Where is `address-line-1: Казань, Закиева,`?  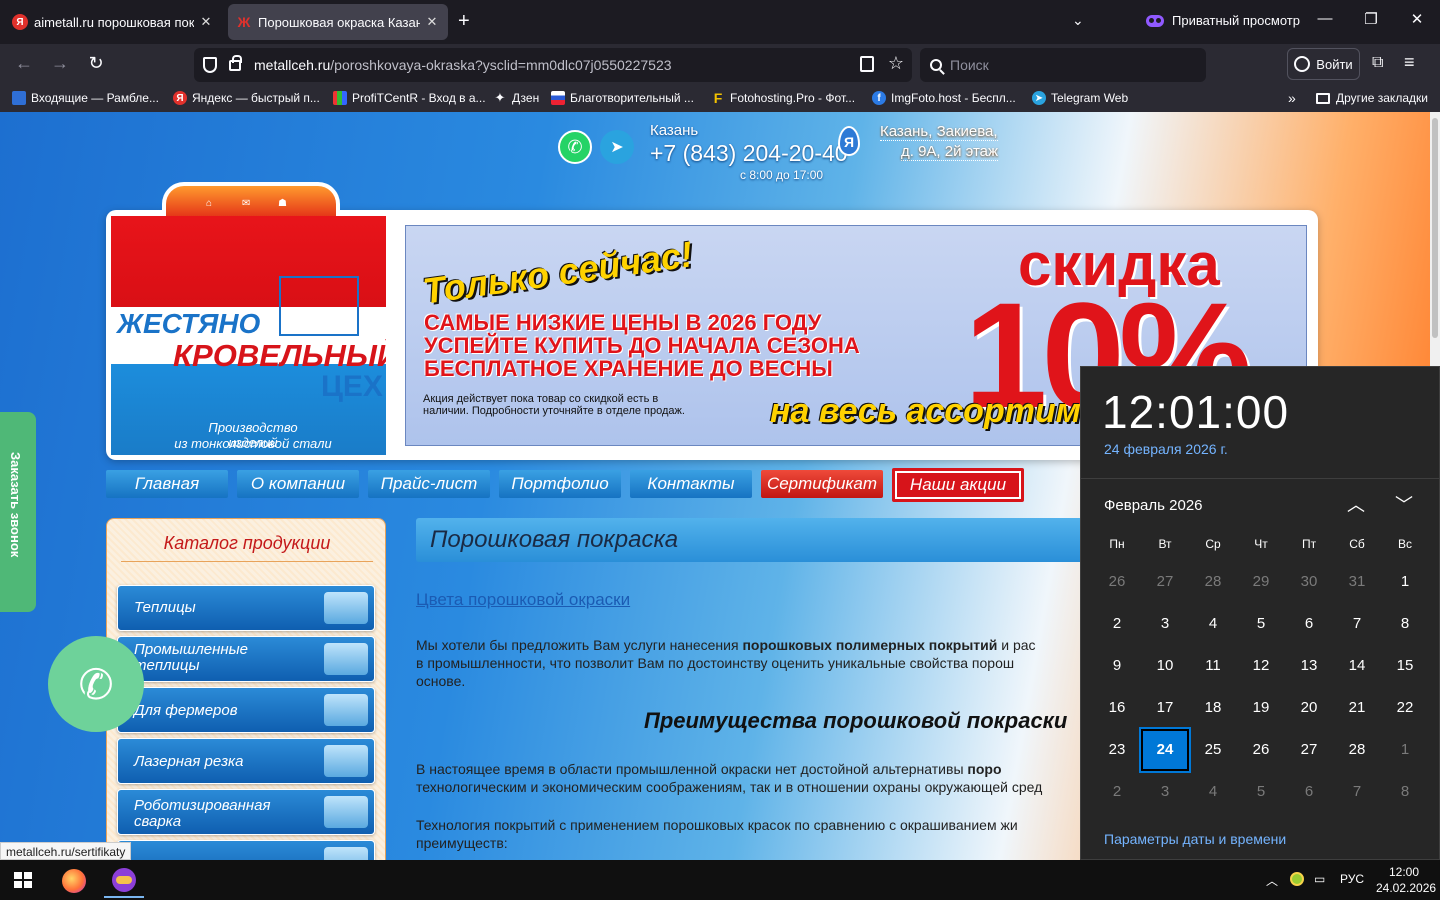
address-line-1: Казань, Закиева, is located at coordinates (939, 132).